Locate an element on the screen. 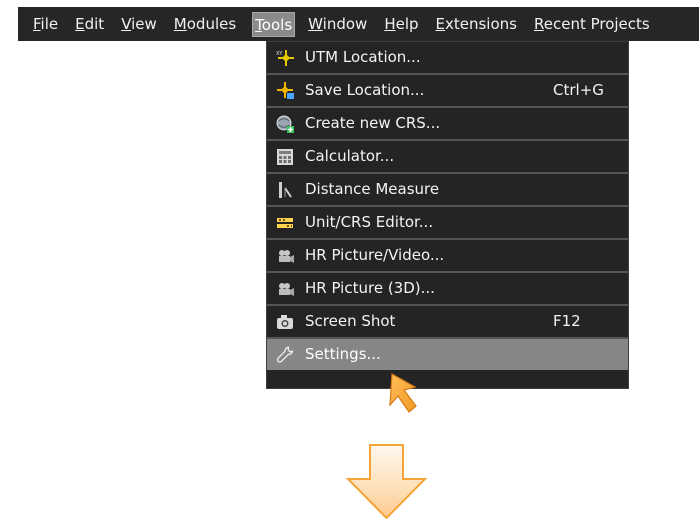 The image size is (699, 522). camera-video-icon is located at coordinates (285, 256).